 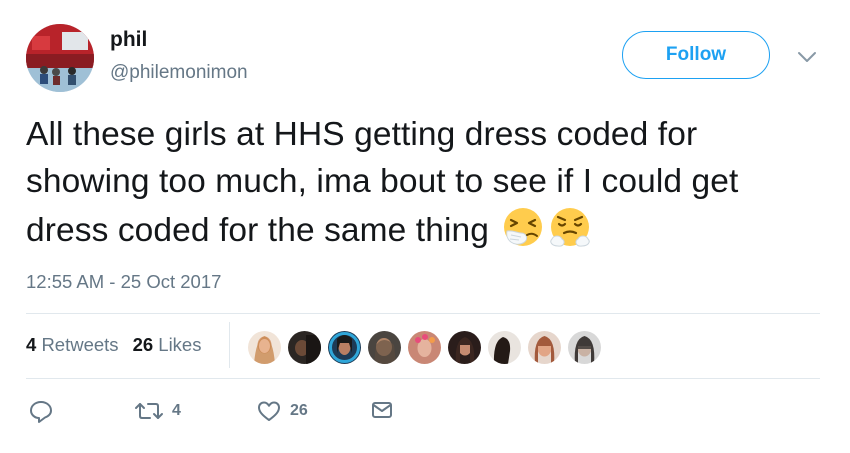 I want to click on retweet-button: 4, so click(x=157, y=411).